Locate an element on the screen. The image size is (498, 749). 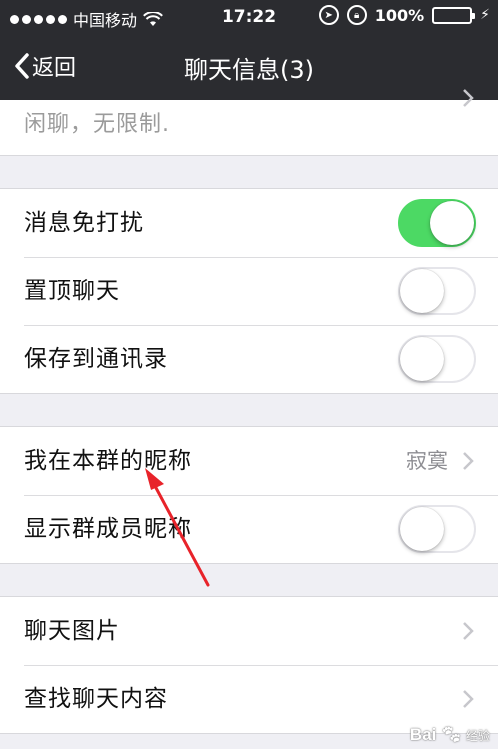
row-pin-chat: 置顶聊天 is located at coordinates (249, 291).